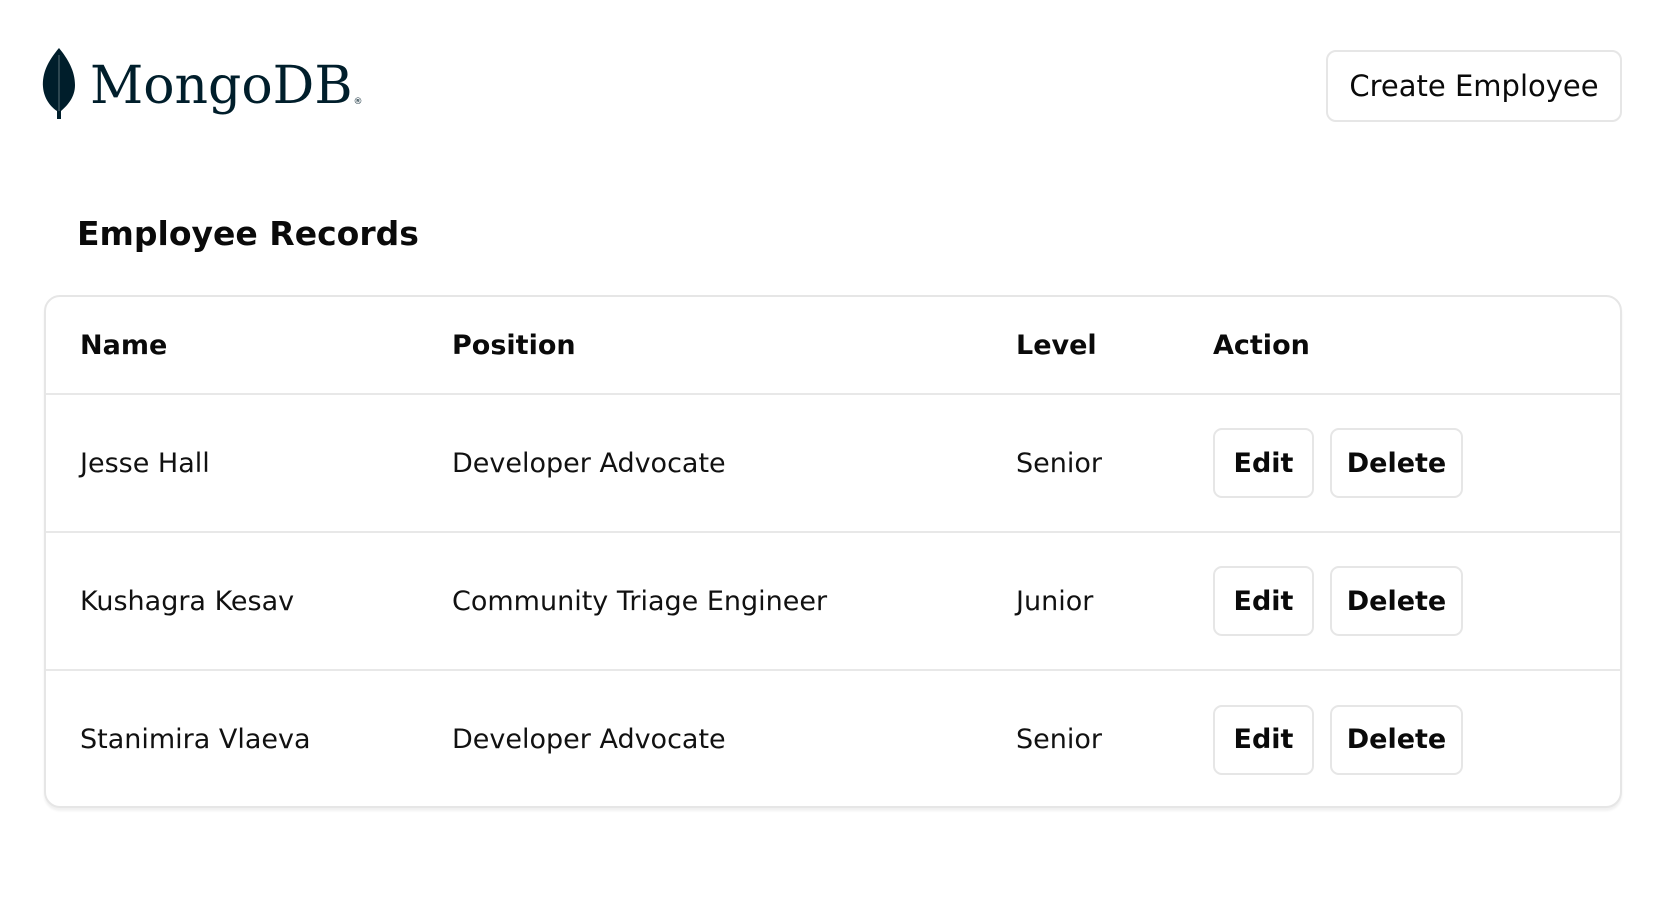 This screenshot has width=1661, height=904. I want to click on employee-name: Stanimira Vlaeva, so click(195, 739).